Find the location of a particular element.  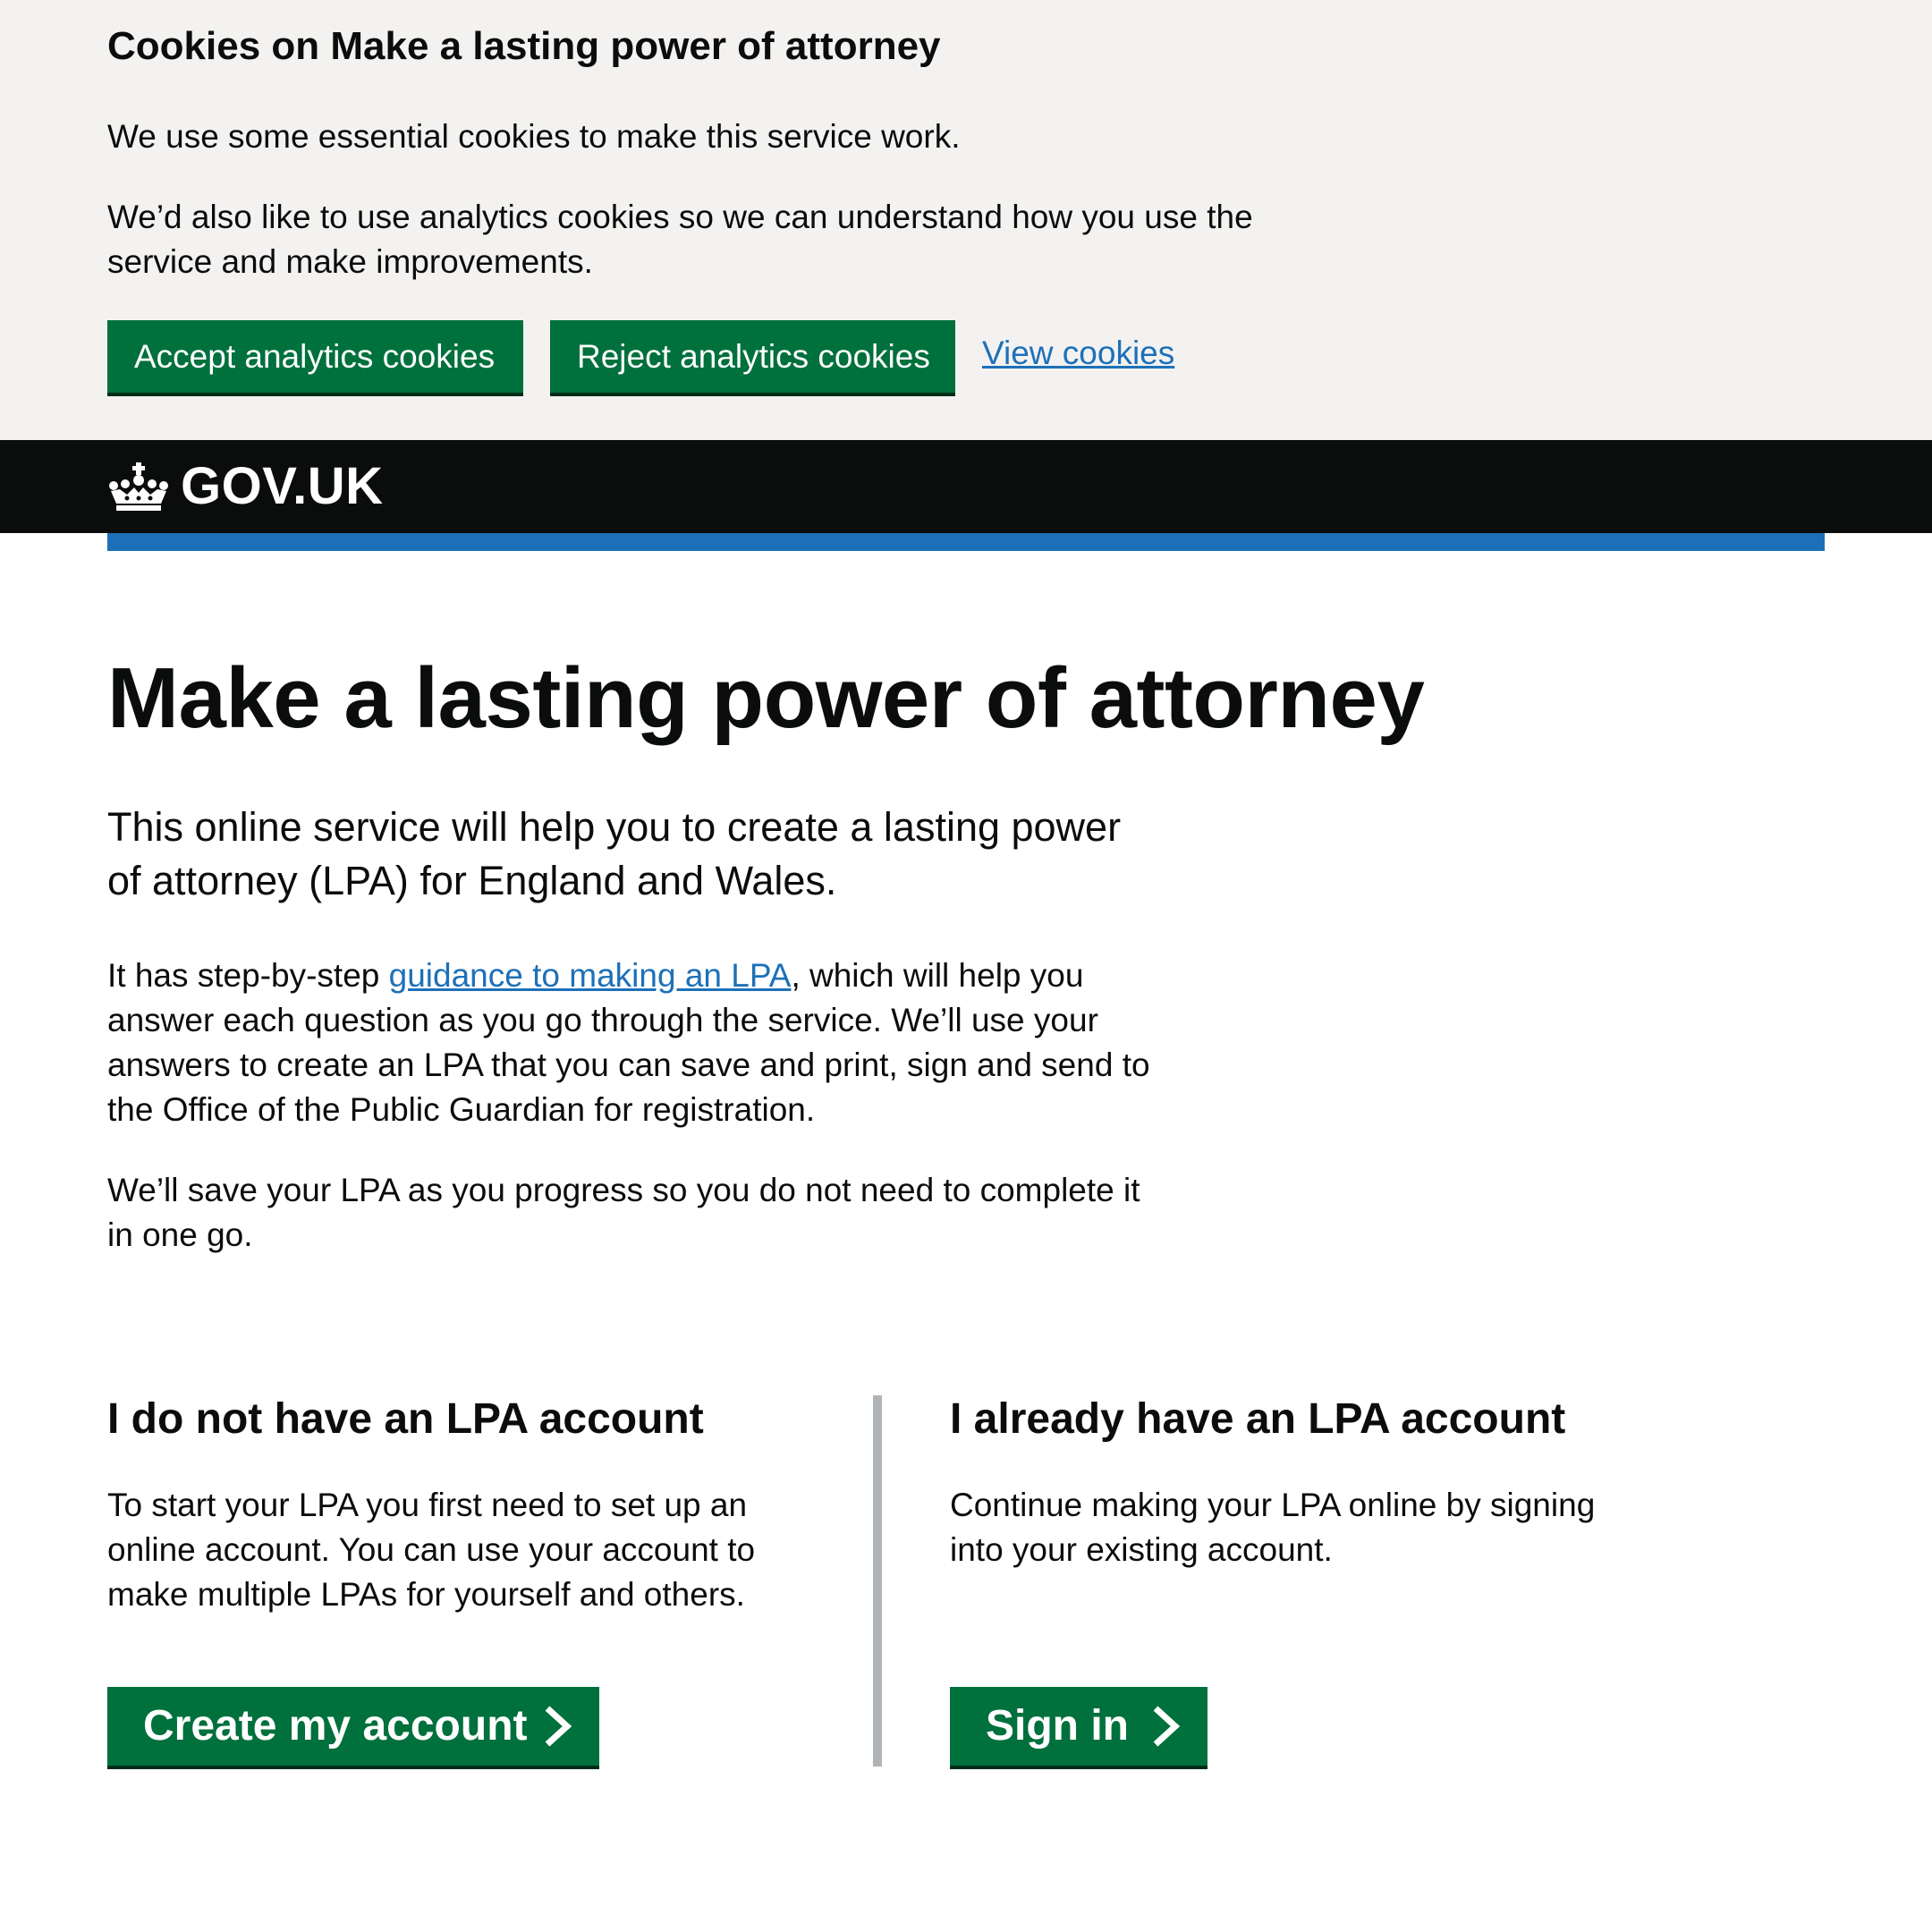

create-account-button: Create my account is located at coordinates (353, 1726).